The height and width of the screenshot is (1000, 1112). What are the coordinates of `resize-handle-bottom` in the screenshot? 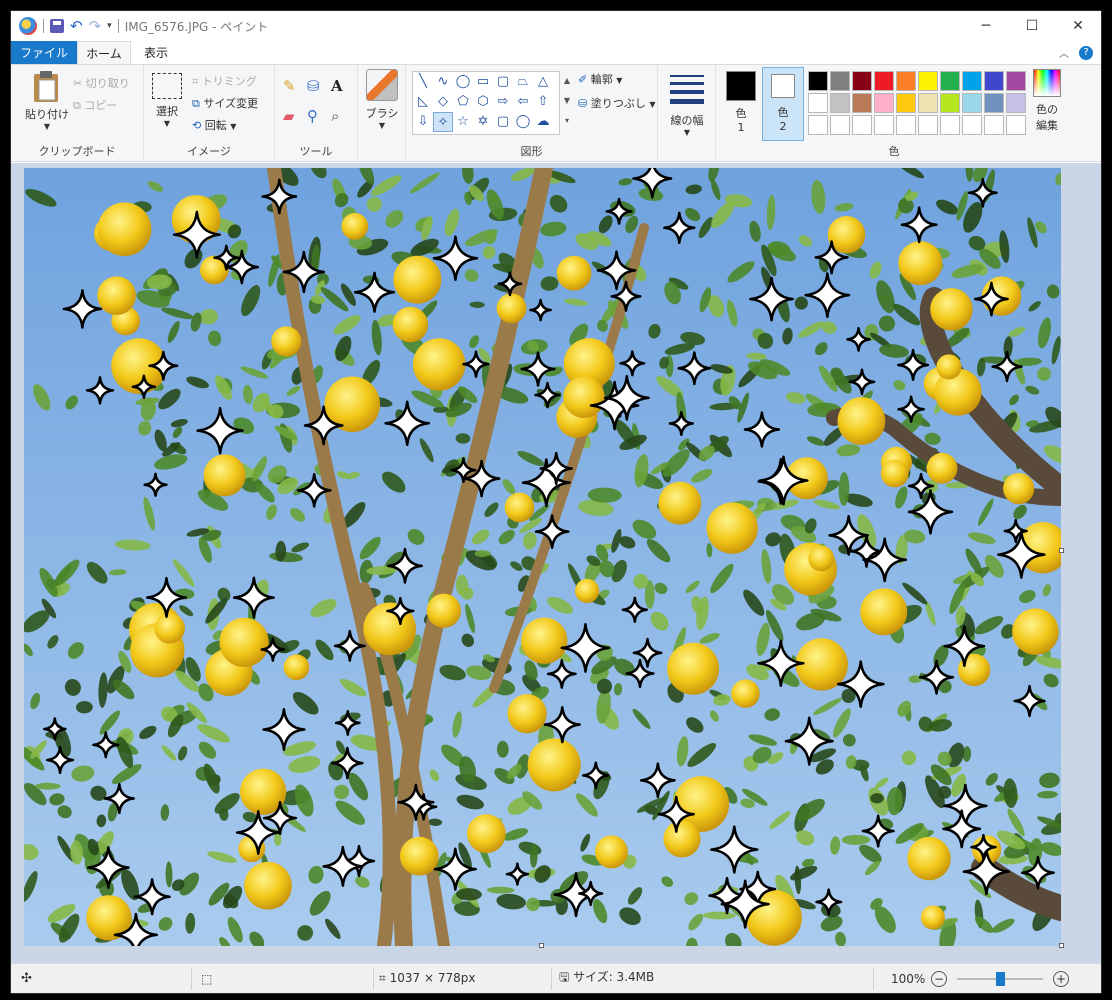 It's located at (541, 945).